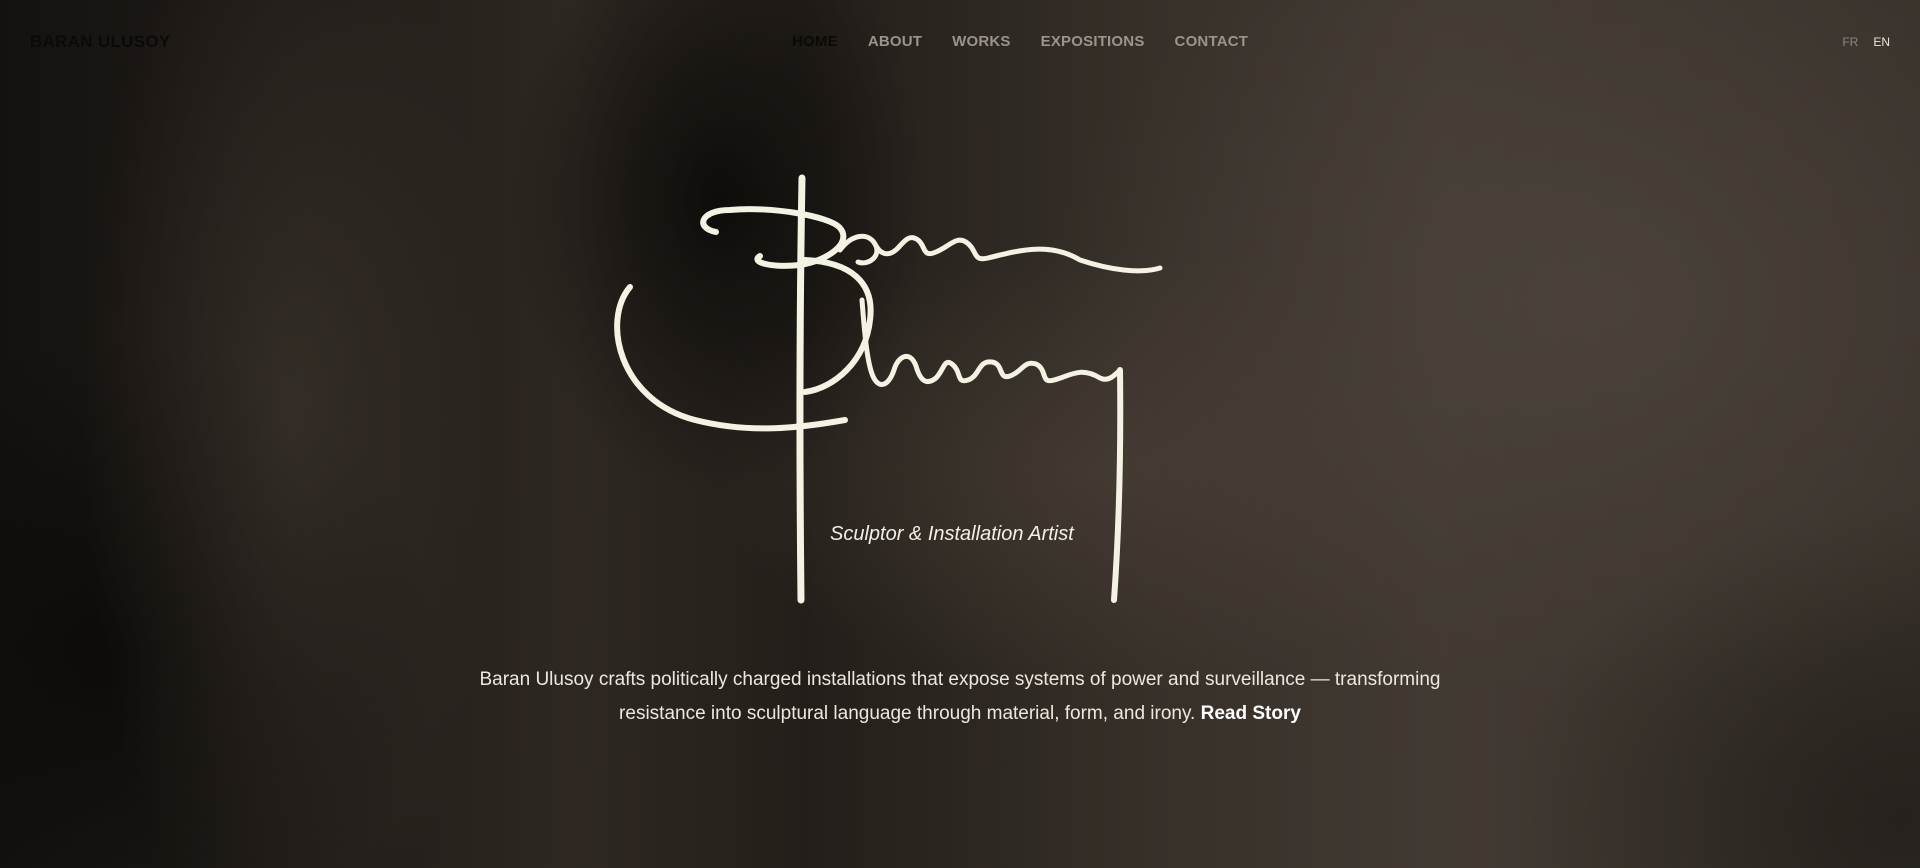  What do you see at coordinates (815, 41) in the screenshot?
I see `nav-item-home: HOME` at bounding box center [815, 41].